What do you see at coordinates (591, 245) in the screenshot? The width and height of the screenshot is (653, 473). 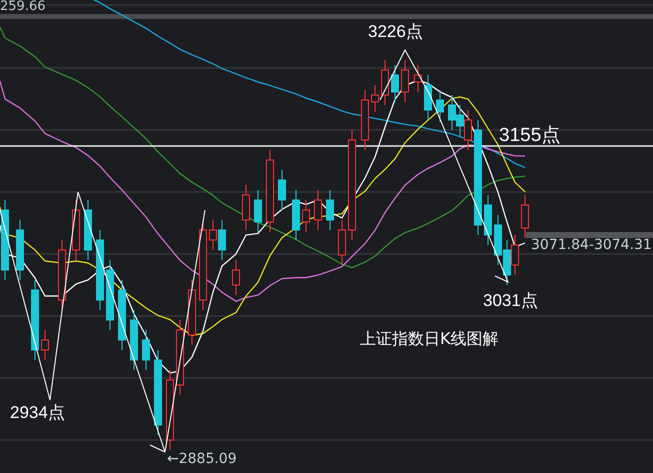 I see `price-readout: 3071.84-3074.31` at bounding box center [591, 245].